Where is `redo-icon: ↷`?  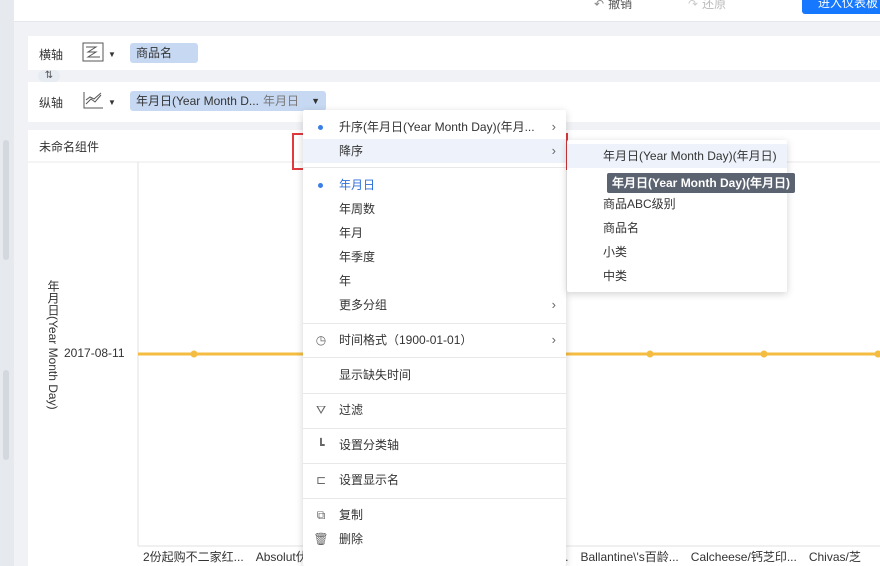
redo-icon: ↷ is located at coordinates (693, 5).